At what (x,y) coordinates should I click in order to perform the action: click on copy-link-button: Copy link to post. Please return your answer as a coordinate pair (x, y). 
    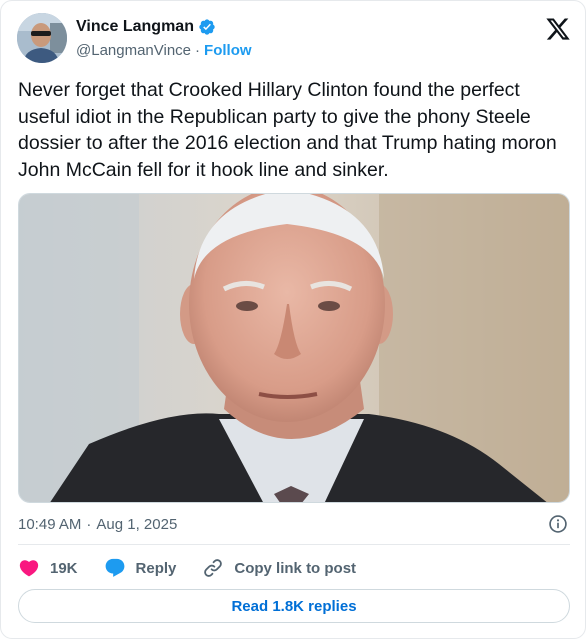
    Looking at the image, I should click on (279, 568).